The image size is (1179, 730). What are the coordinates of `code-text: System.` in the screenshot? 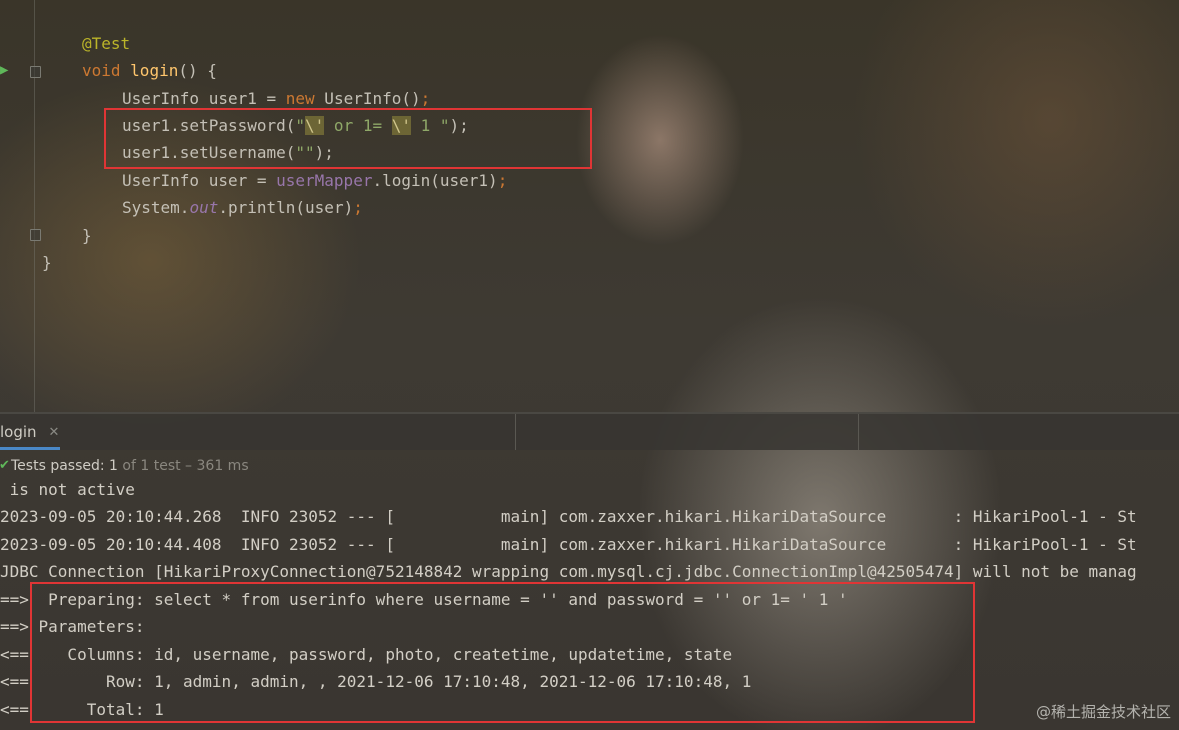 It's located at (156, 207).